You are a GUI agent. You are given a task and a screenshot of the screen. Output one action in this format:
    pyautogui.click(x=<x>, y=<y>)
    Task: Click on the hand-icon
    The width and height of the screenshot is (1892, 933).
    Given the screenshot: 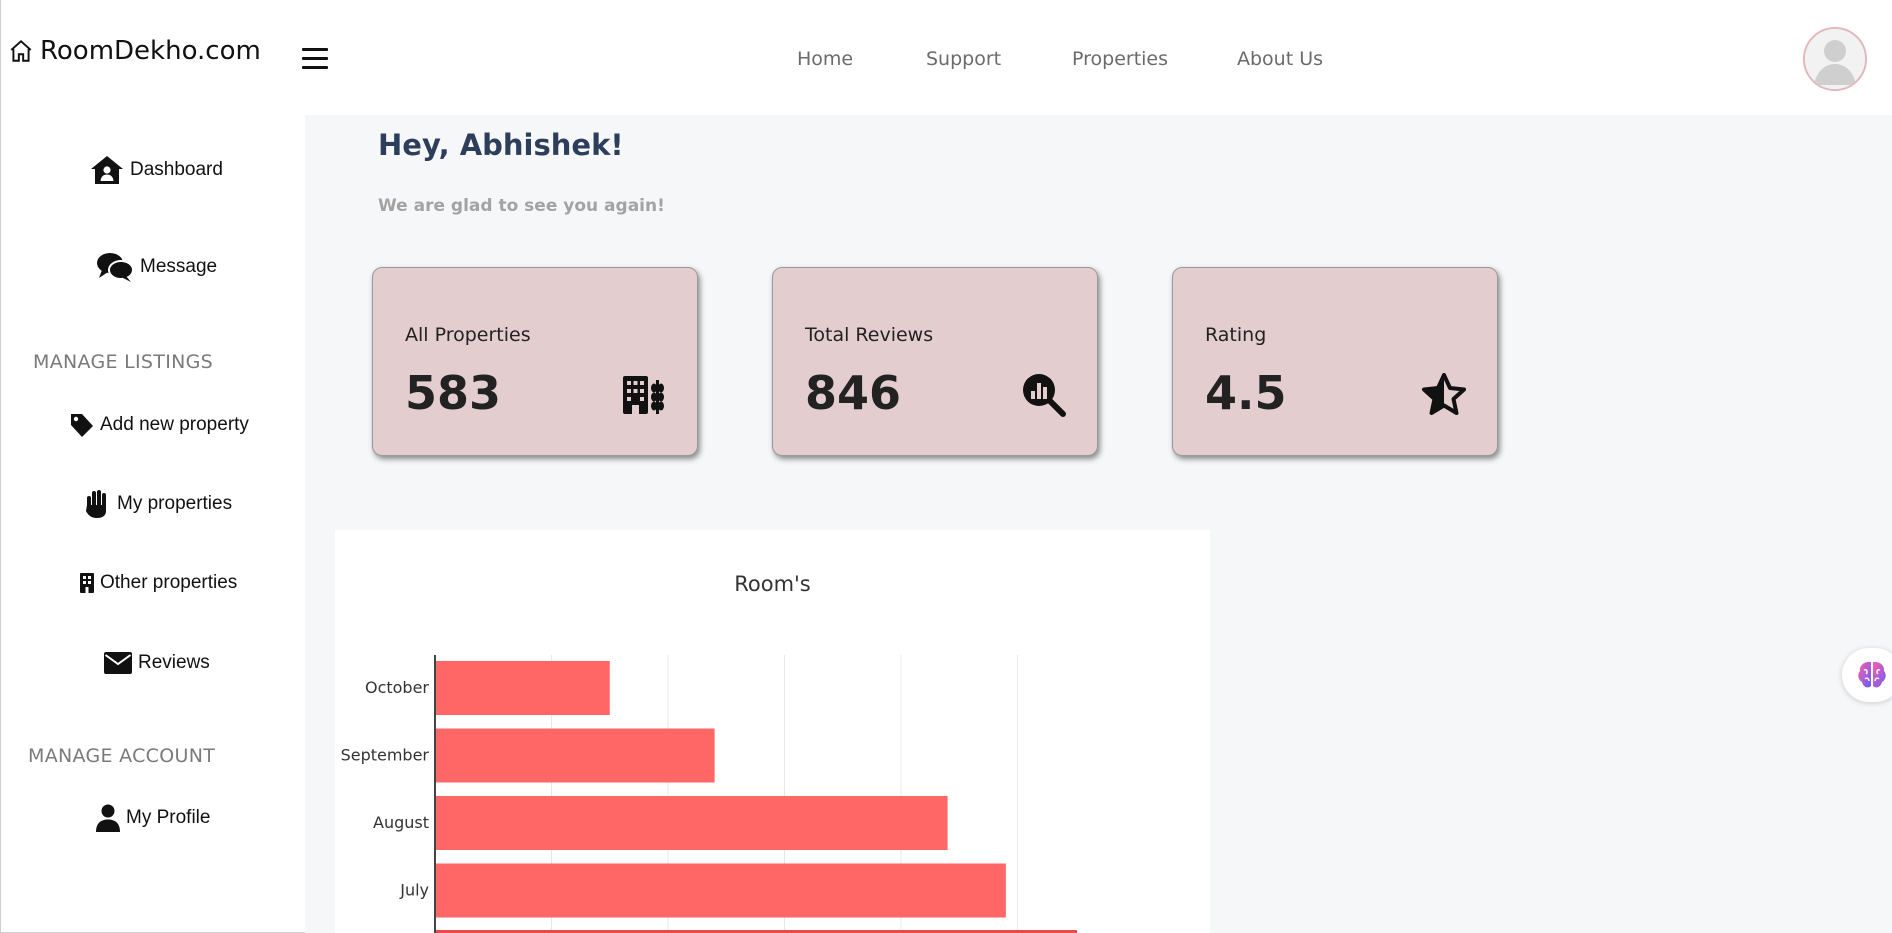 What is the action you would take?
    pyautogui.click(x=96, y=504)
    